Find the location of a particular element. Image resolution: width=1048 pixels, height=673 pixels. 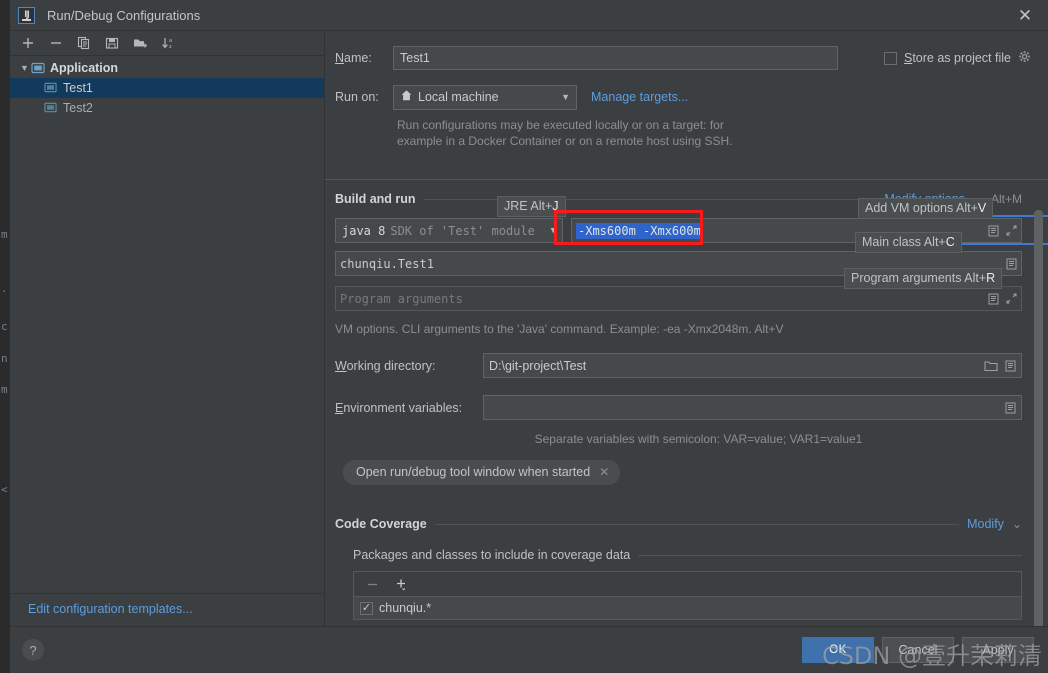

vertical-scrollbar is located at coordinates (1038, 418).